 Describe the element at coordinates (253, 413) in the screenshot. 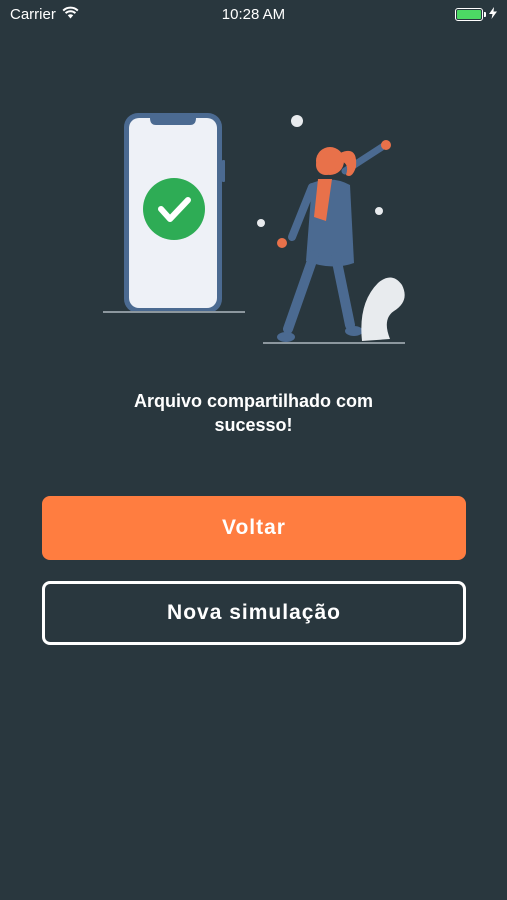

I see `success-message: Arquivo compartilhado com sucesso!` at that location.